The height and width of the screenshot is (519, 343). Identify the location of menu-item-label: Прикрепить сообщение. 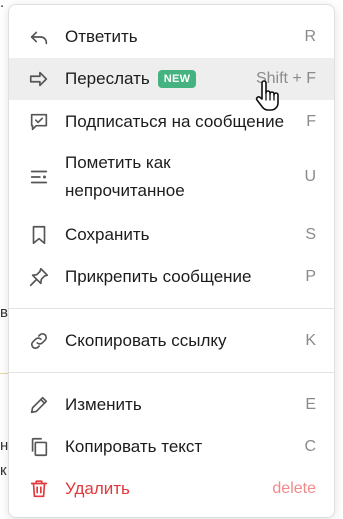
(158, 276).